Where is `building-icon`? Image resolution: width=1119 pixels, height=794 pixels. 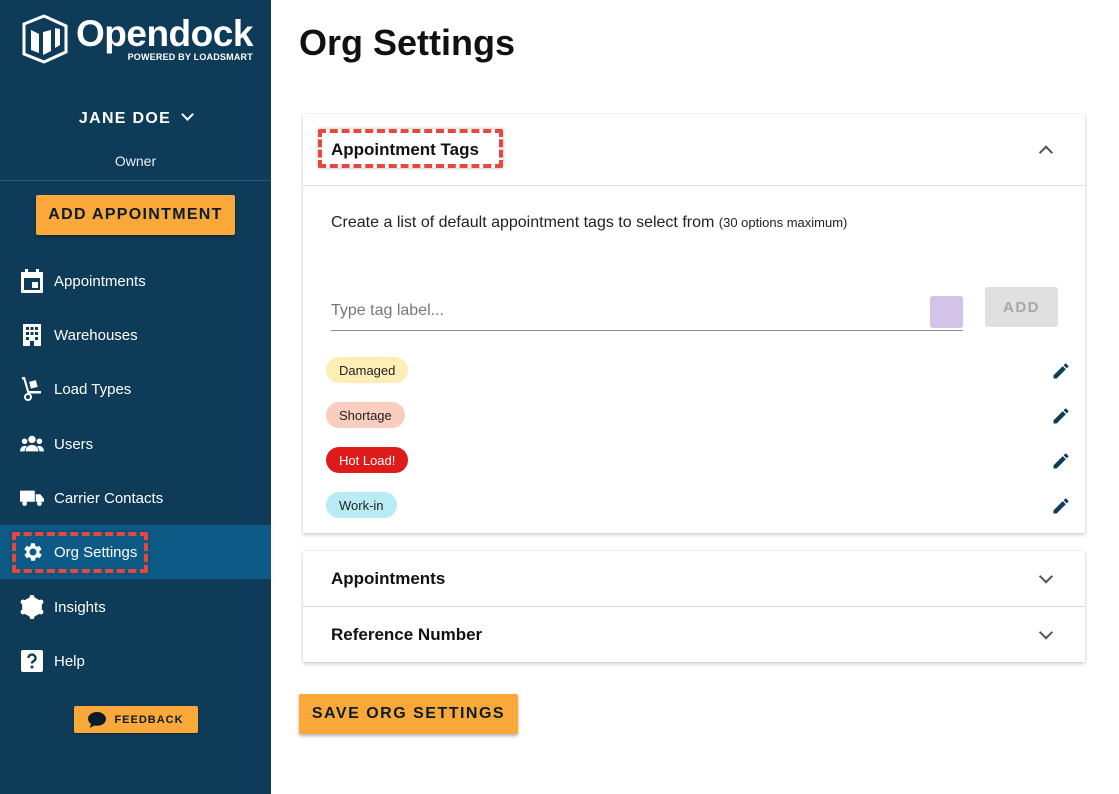
building-icon is located at coordinates (32, 335).